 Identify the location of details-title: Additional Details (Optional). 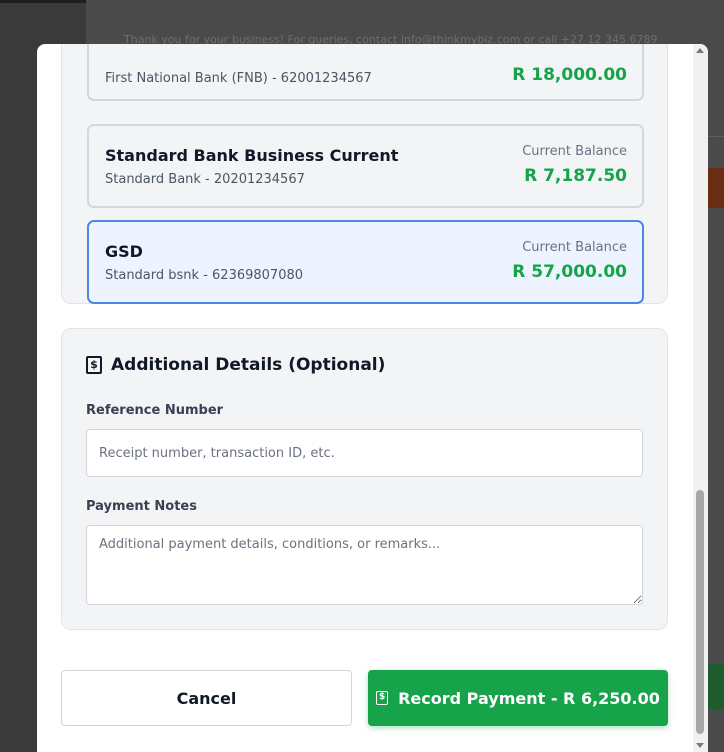
(248, 365).